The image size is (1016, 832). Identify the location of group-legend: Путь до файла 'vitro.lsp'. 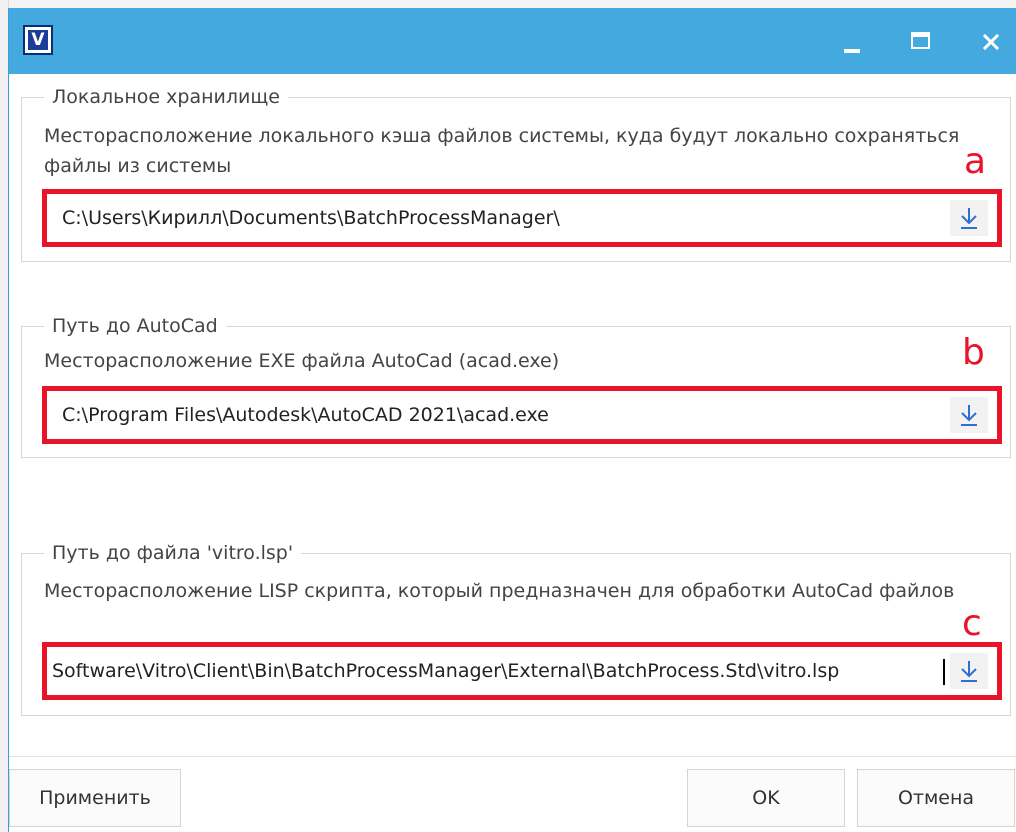
(173, 553).